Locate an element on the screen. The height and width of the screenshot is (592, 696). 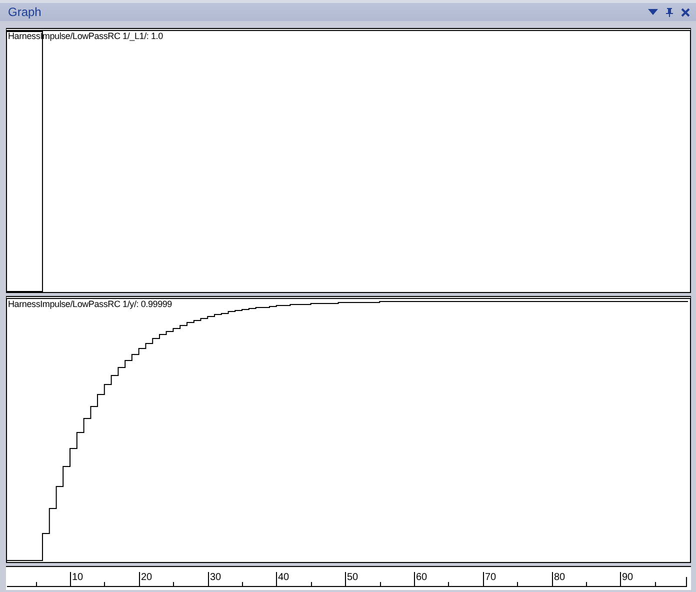
tick-label: 50 is located at coordinates (352, 577).